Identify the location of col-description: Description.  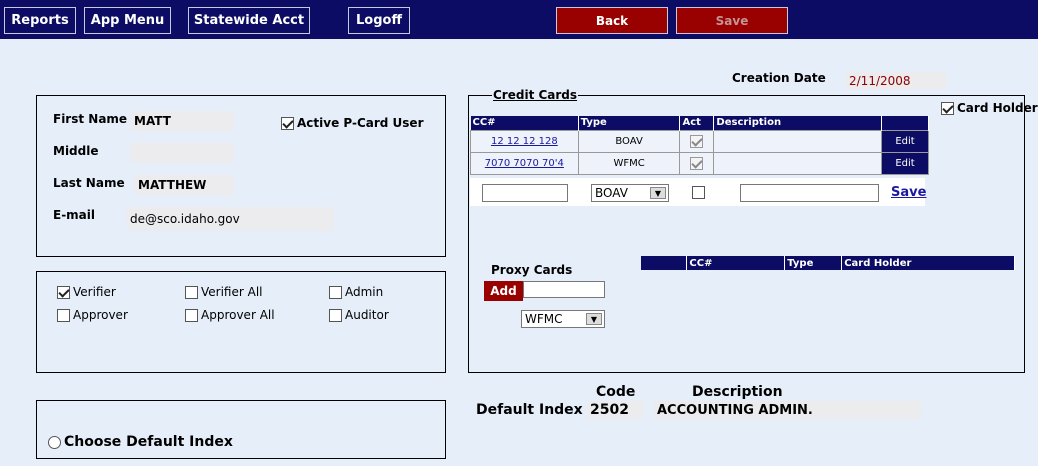
(798, 123).